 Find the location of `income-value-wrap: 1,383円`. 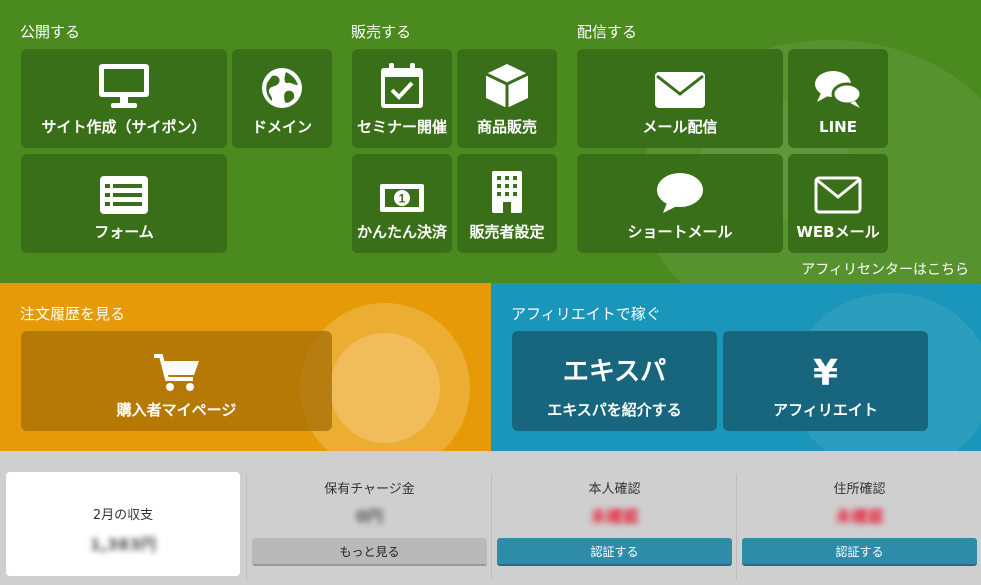

income-value-wrap: 1,383円 is located at coordinates (123, 543).